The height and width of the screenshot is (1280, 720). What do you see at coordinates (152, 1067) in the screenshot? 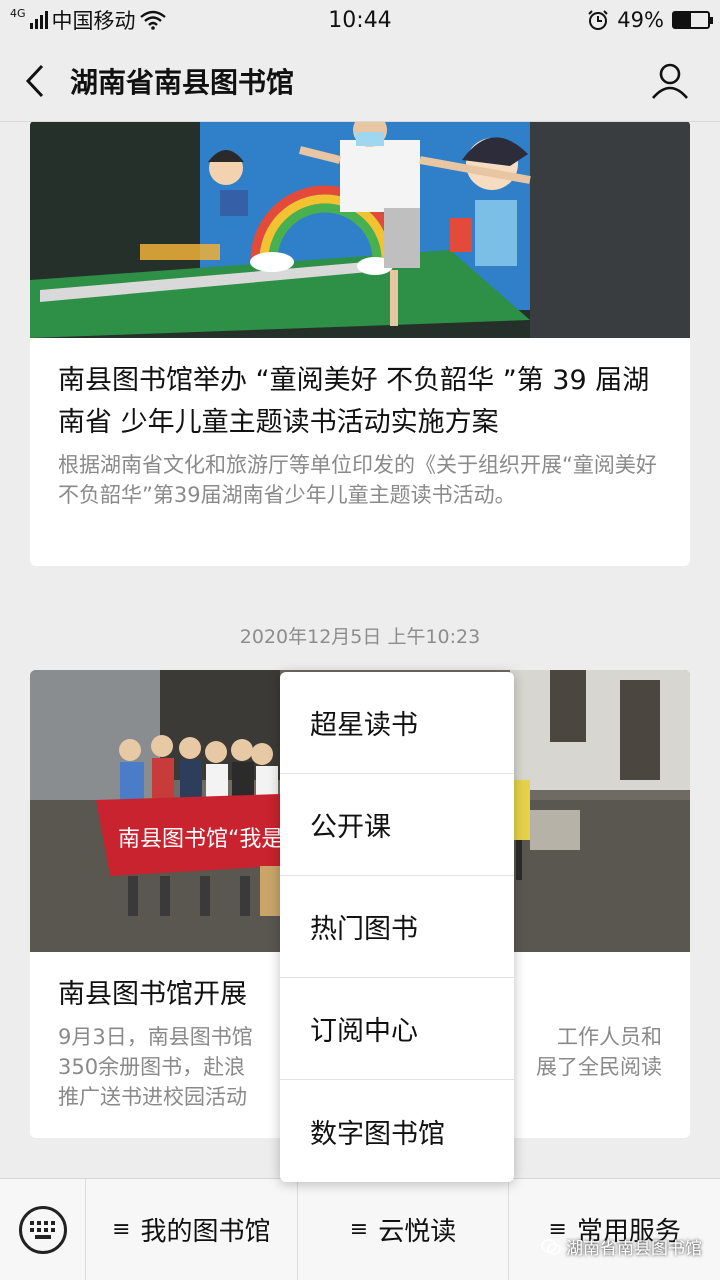
I see `desc-line-2-left: 350余册图书，赴浪` at bounding box center [152, 1067].